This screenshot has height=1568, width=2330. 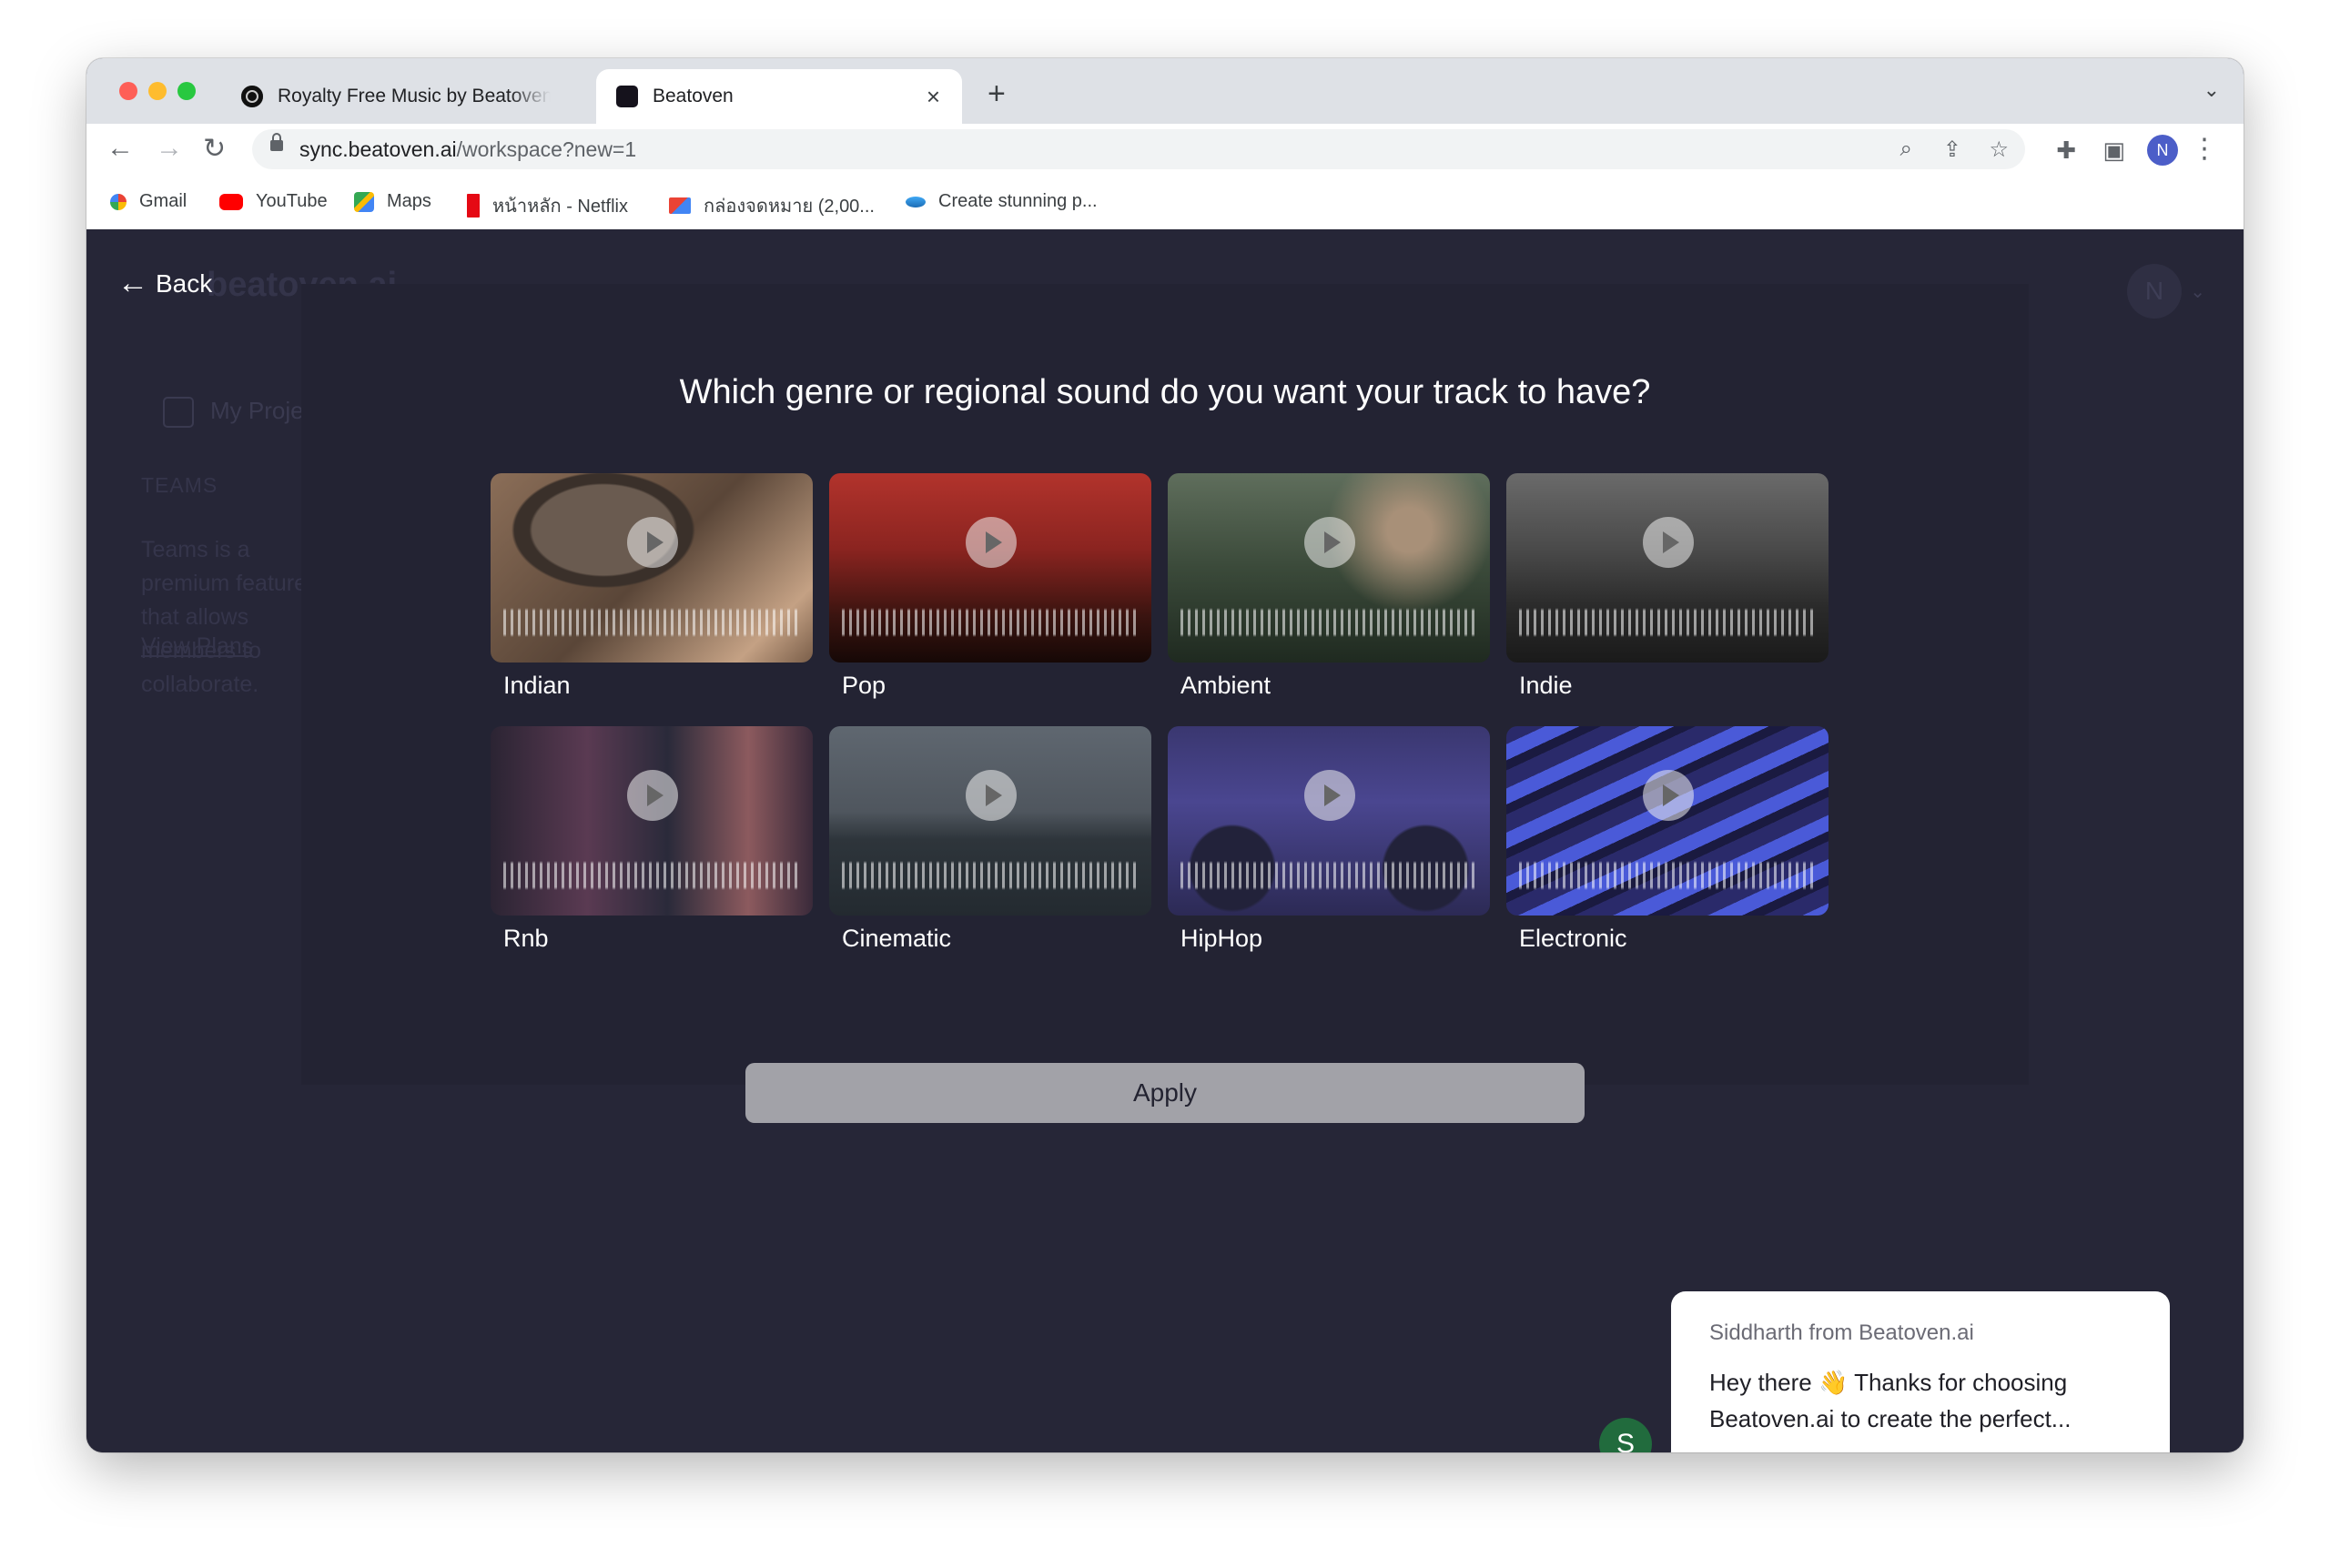 I want to click on genre-card-pop: Pop, so click(x=990, y=586).